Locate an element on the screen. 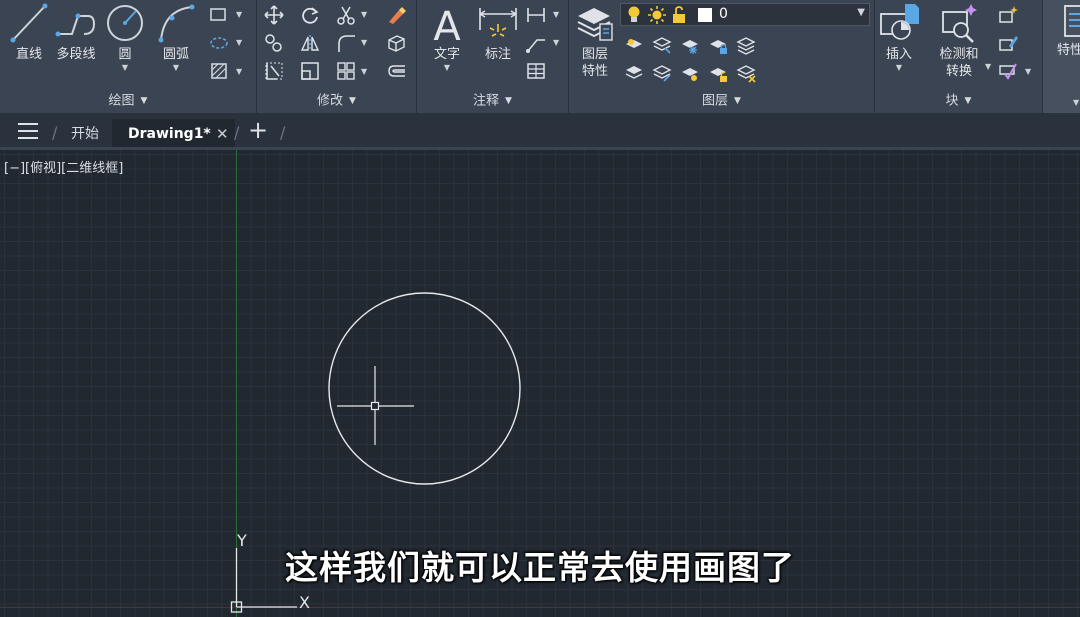  layer-freeze-icon is located at coordinates (690, 45).